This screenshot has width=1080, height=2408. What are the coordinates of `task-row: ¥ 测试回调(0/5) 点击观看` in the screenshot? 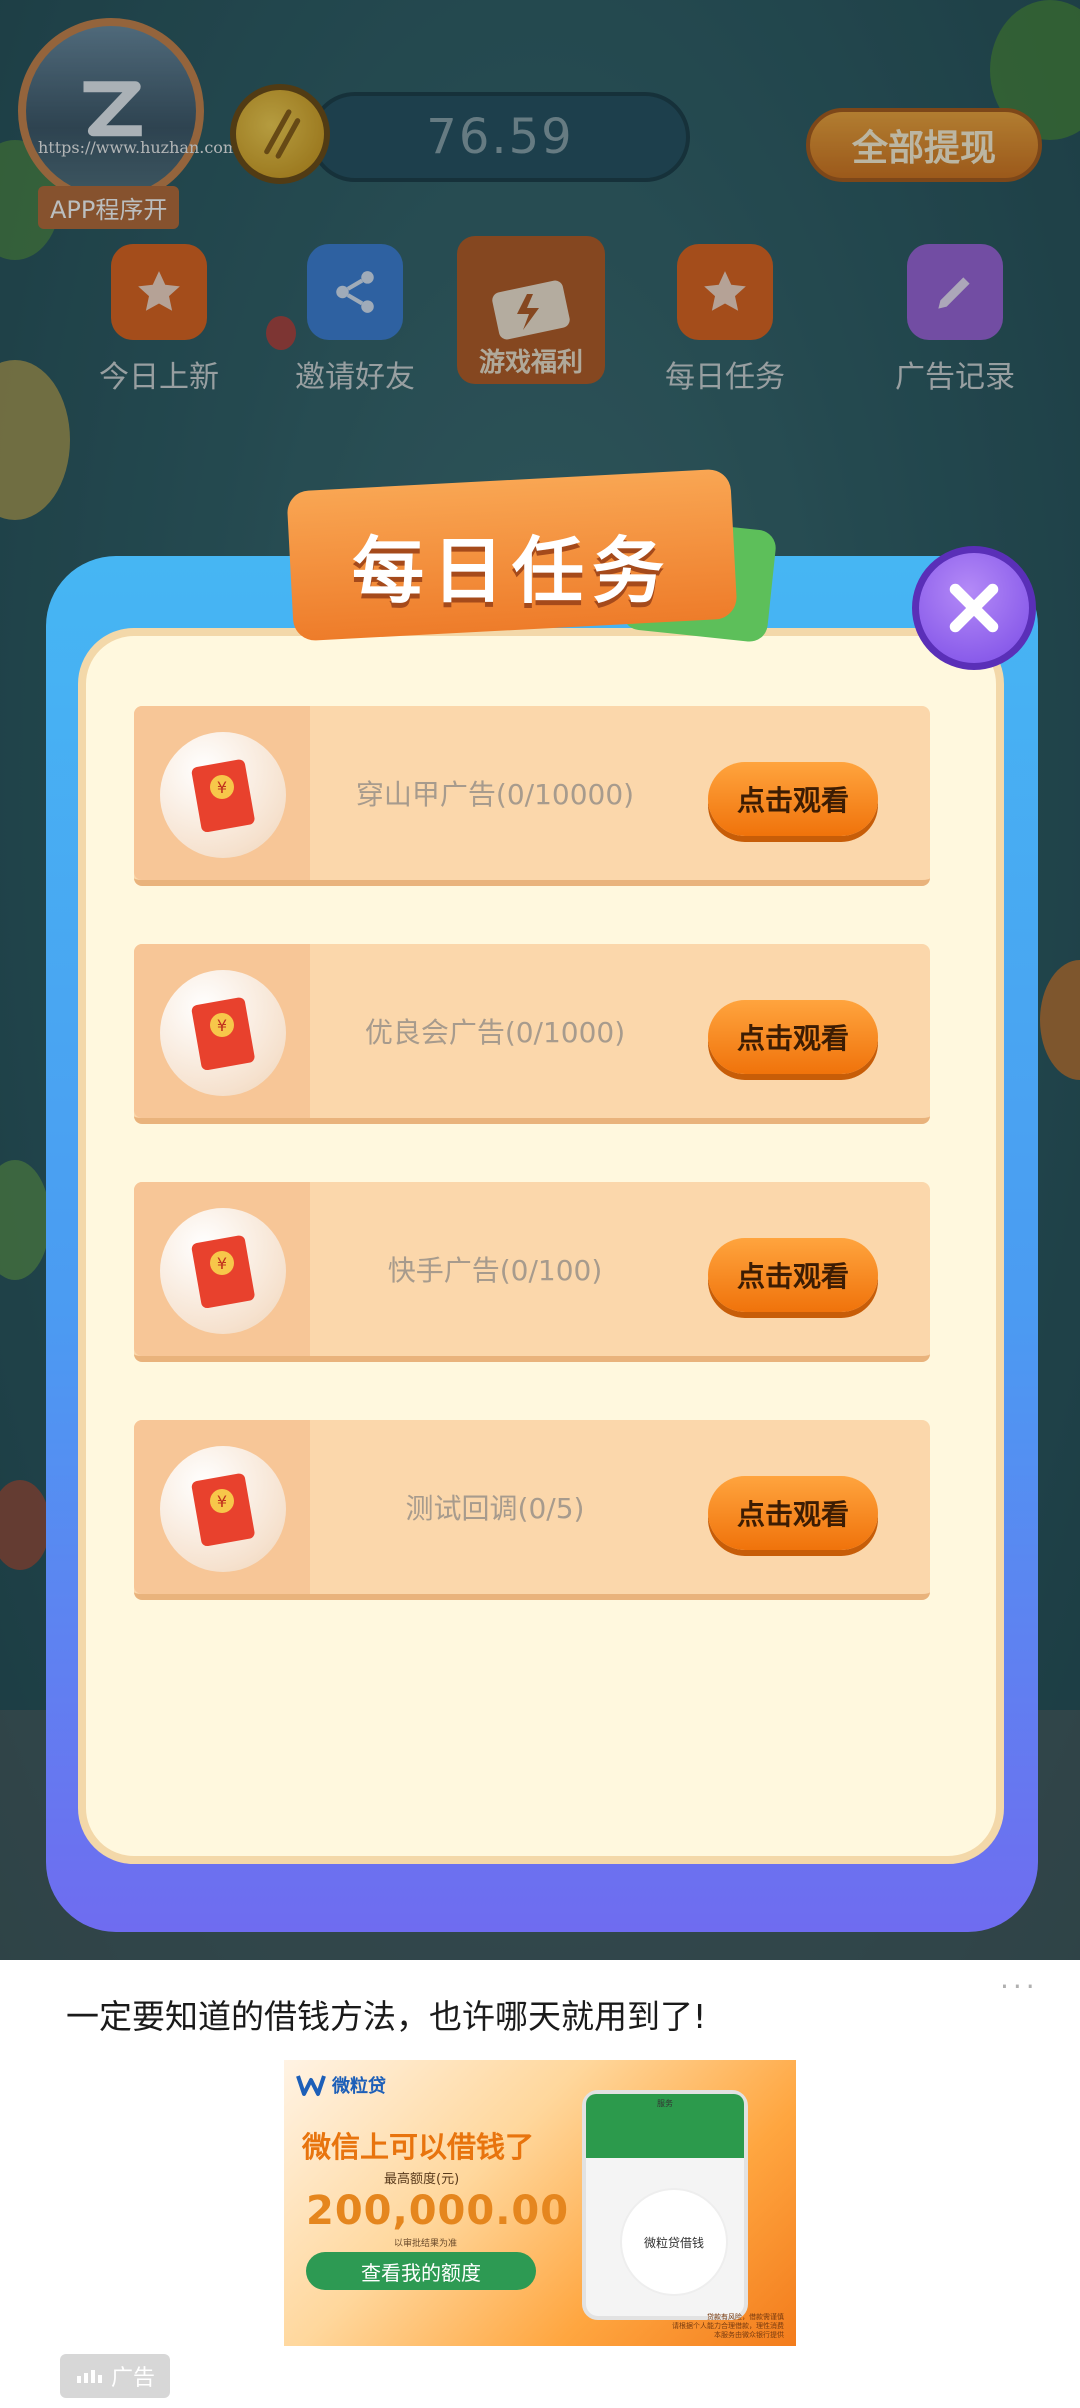 It's located at (532, 1510).